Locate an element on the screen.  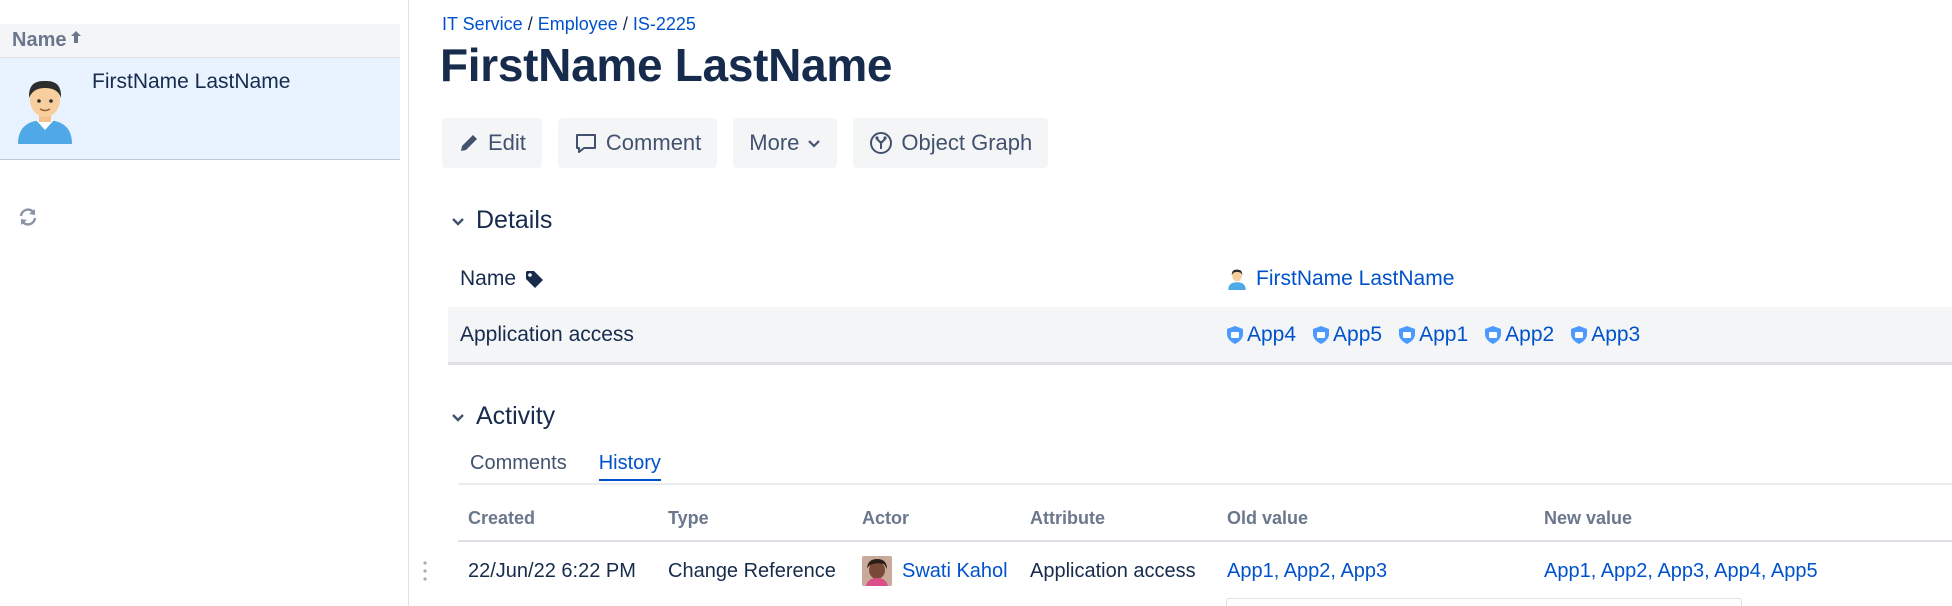
graph-icon is located at coordinates (881, 143).